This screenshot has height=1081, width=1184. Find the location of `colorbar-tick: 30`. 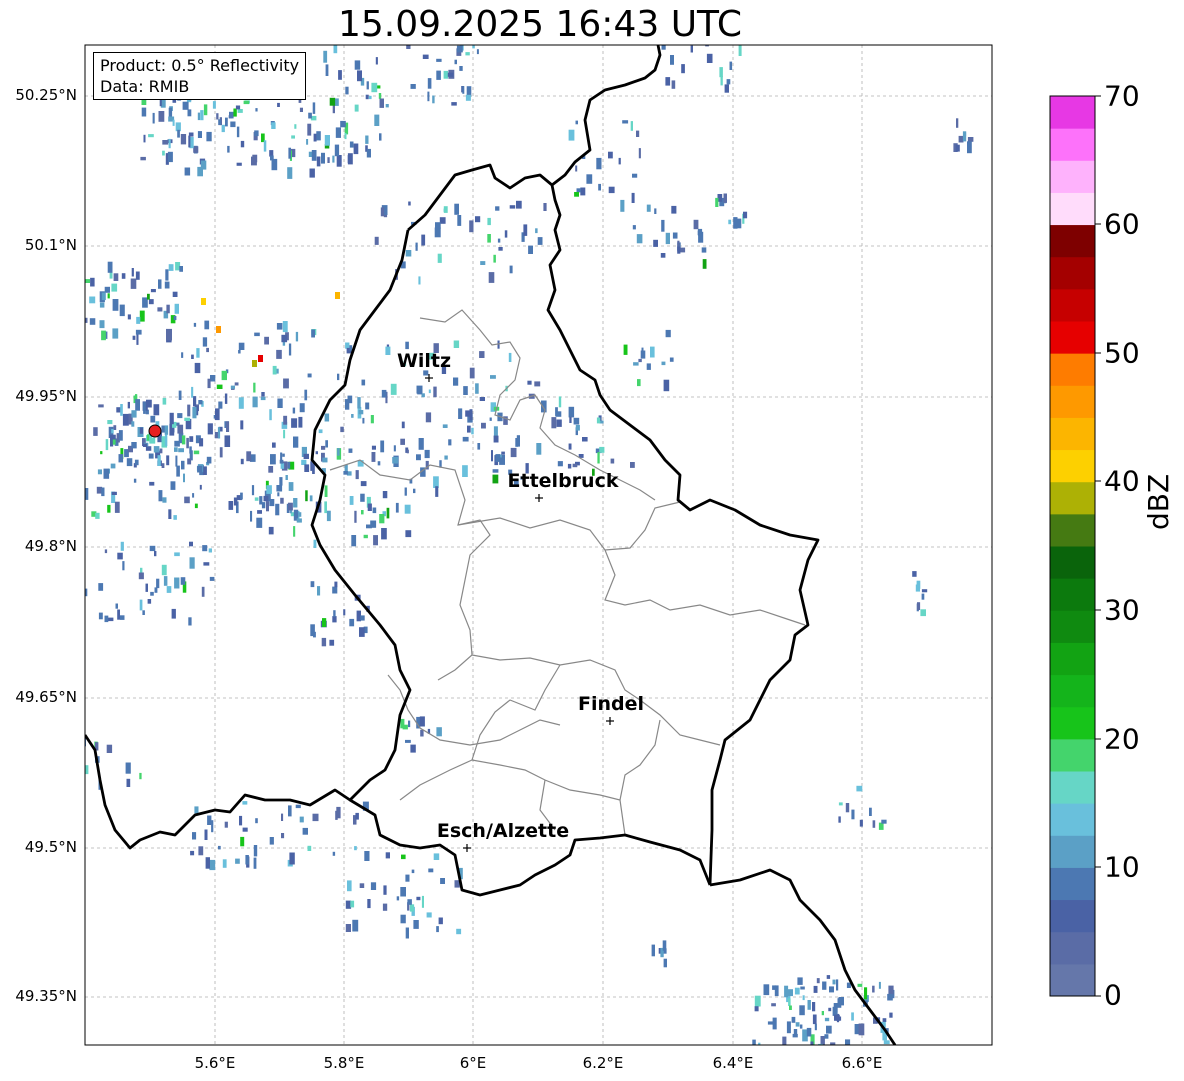

colorbar-tick: 30 is located at coordinates (1122, 610).